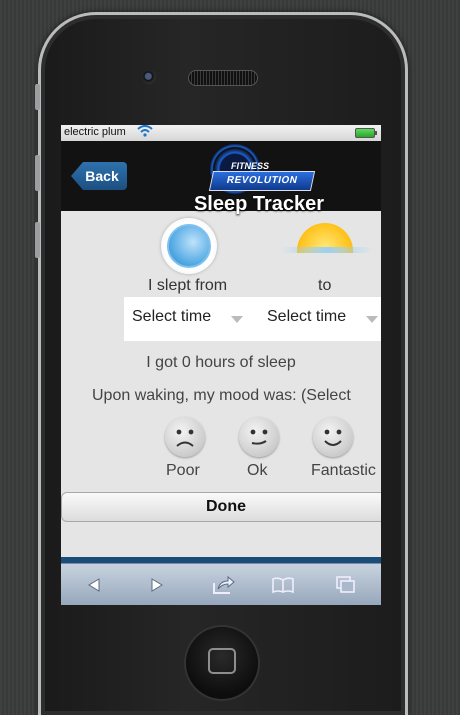  I want to click on logo-main-text: REVOLUTION, so click(262, 181).